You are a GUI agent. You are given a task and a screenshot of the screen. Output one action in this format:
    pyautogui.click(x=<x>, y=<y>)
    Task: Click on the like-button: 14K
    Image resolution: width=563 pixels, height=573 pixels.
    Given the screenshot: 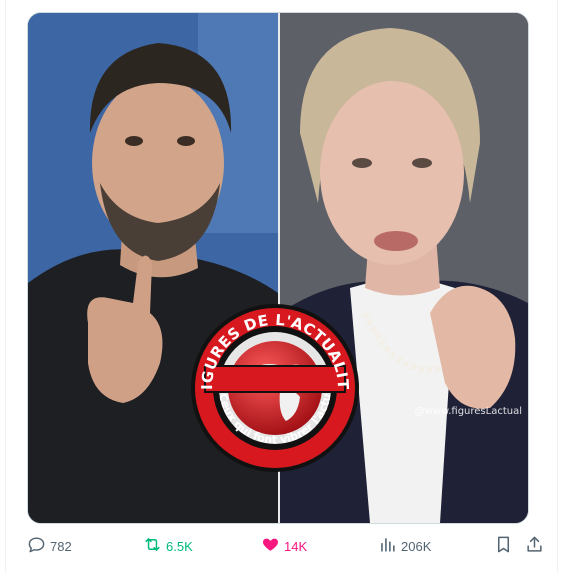 What is the action you would take?
    pyautogui.click(x=284, y=546)
    